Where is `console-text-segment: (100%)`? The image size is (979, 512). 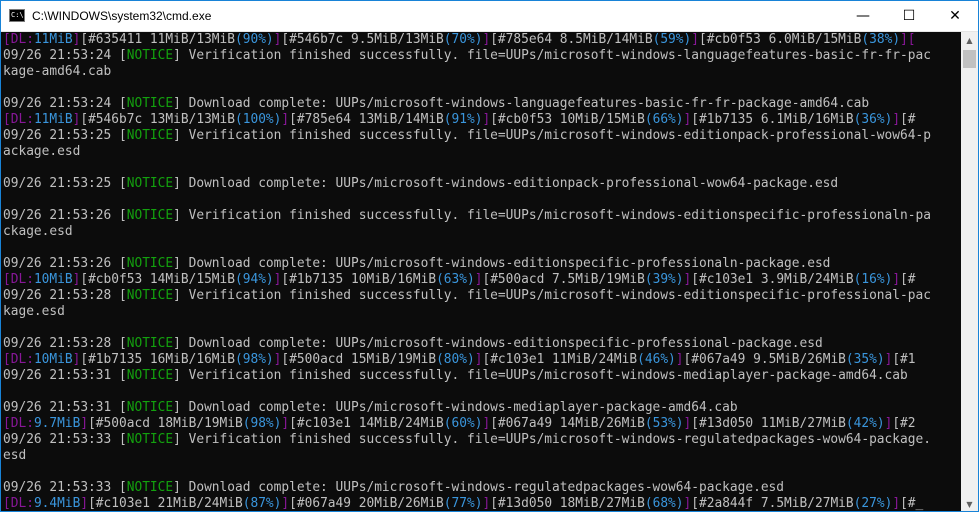 console-text-segment: (100%) is located at coordinates (258, 119).